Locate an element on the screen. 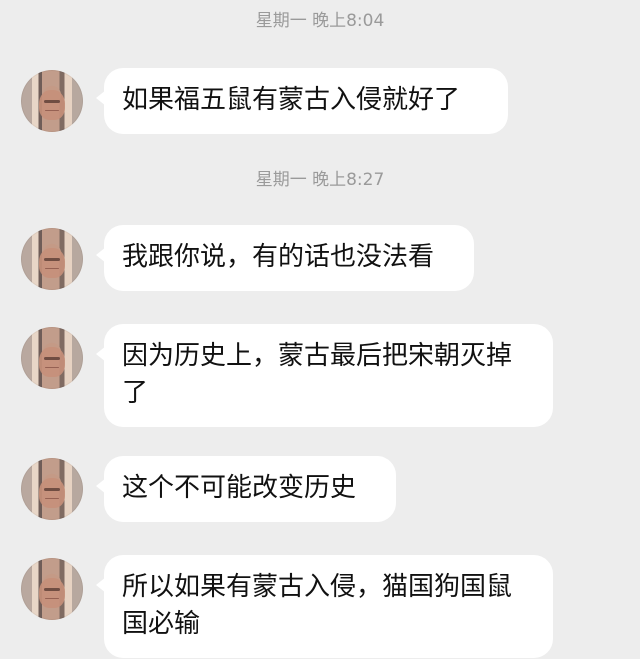  message-bubble: 所以如果有蒙古入侵，猫国狗国鼠国必输 is located at coordinates (324, 606).